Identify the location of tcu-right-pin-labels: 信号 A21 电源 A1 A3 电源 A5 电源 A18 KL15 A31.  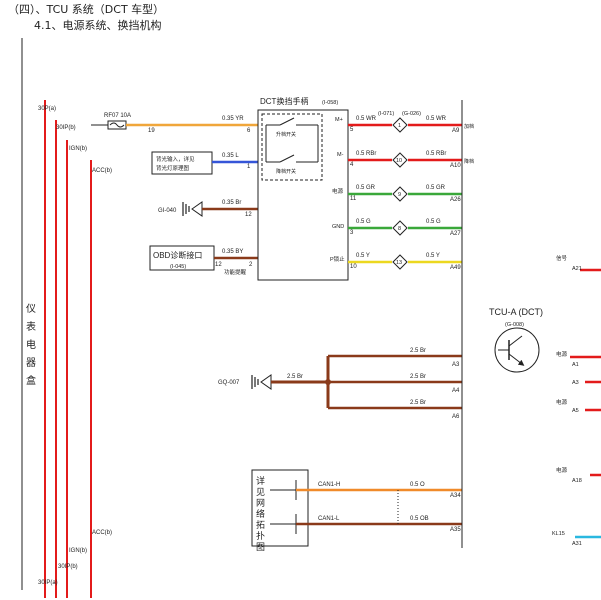
(567, 400).